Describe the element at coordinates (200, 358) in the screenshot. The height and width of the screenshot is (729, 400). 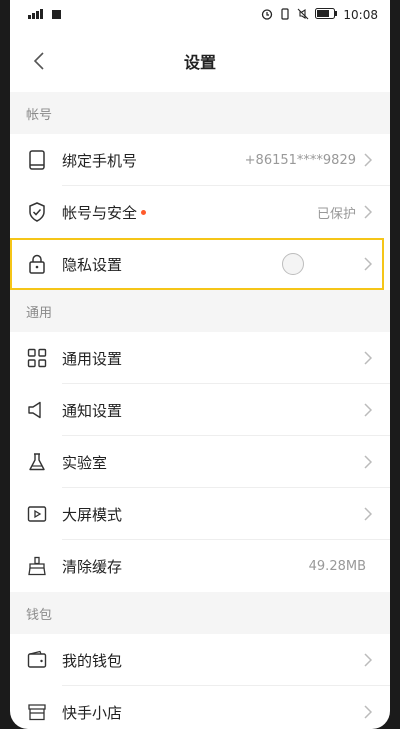
I see `settings-row-general-settings: 通用设置` at that location.